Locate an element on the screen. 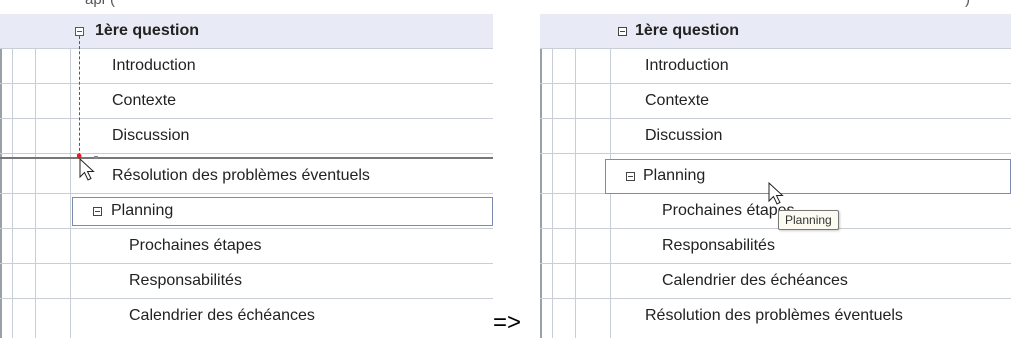 Image resolution: width=1011 pixels, height=338 pixels. top-caption-strip: apr ( is located at coordinates (246, 7).